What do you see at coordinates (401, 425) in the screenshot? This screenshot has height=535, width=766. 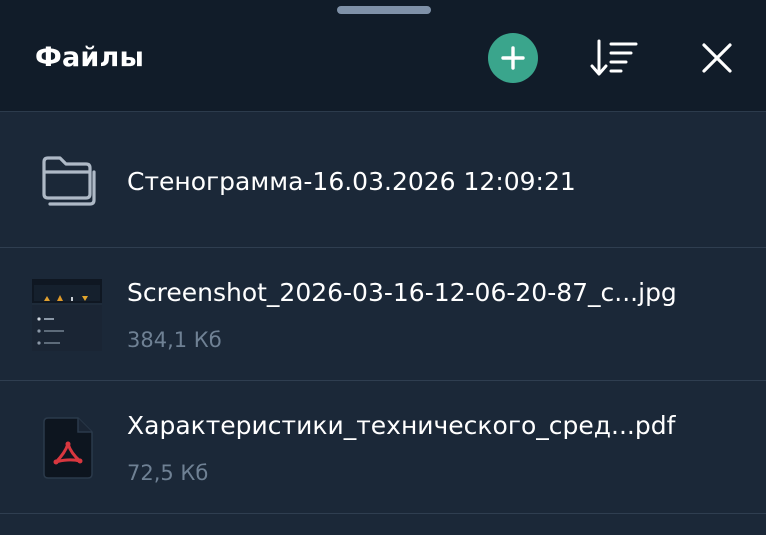 I see `file-name: Характеристики_технического_сред...pdf` at bounding box center [401, 425].